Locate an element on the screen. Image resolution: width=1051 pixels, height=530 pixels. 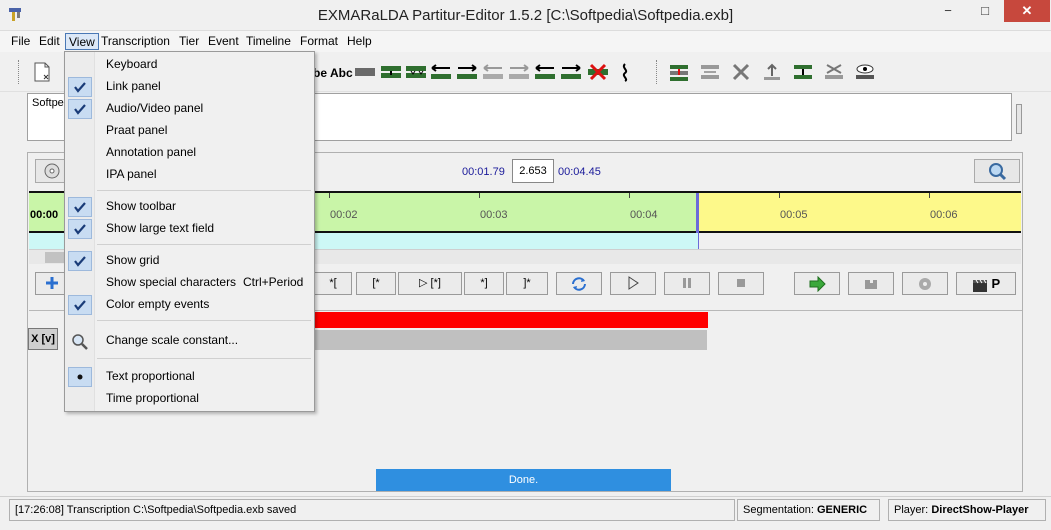
extend-left-icon is located at coordinates (545, 72).